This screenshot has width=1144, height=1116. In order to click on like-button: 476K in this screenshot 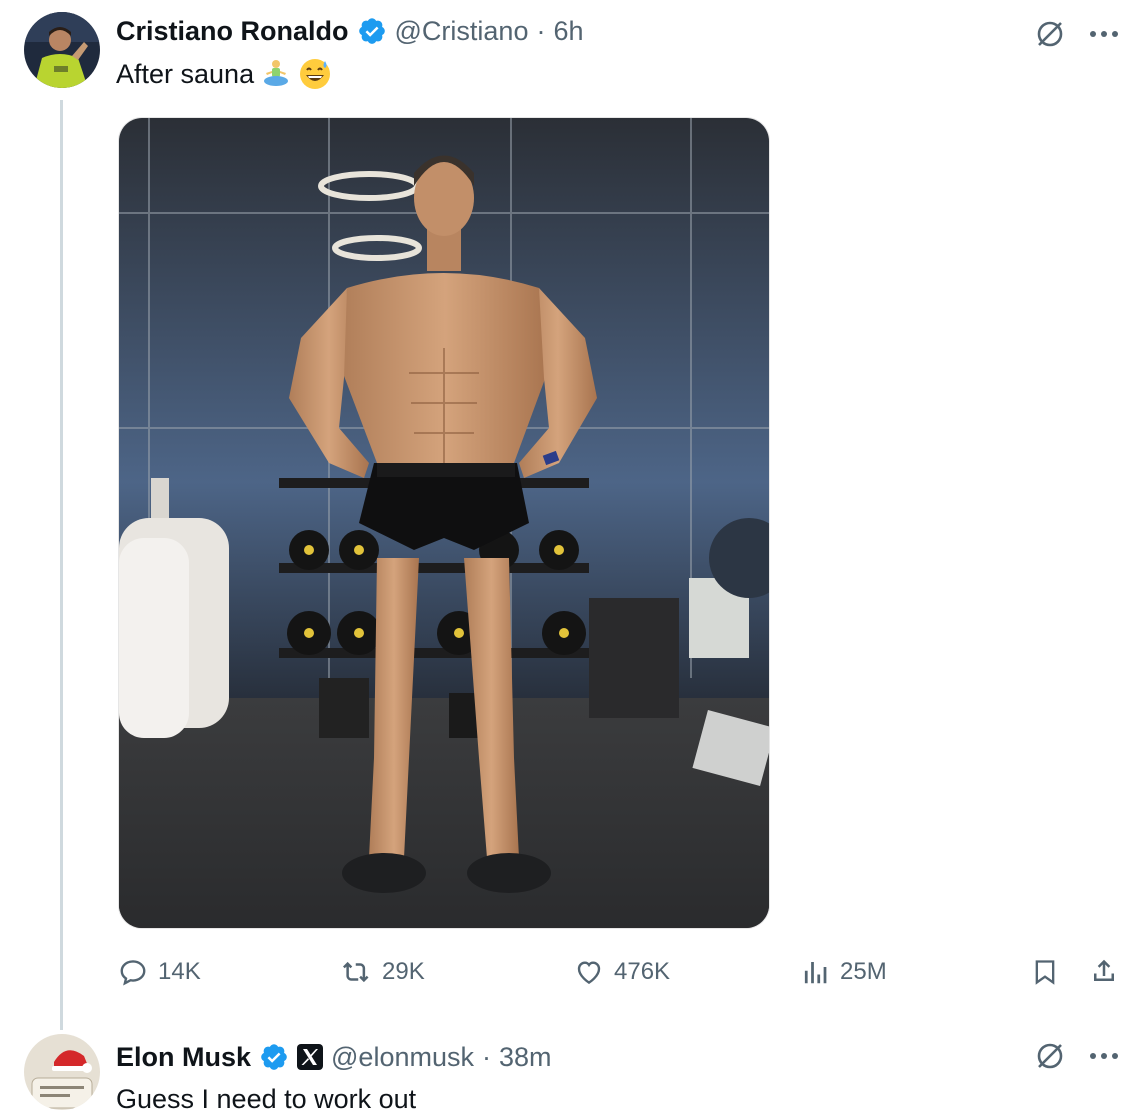, I will do `click(622, 972)`.